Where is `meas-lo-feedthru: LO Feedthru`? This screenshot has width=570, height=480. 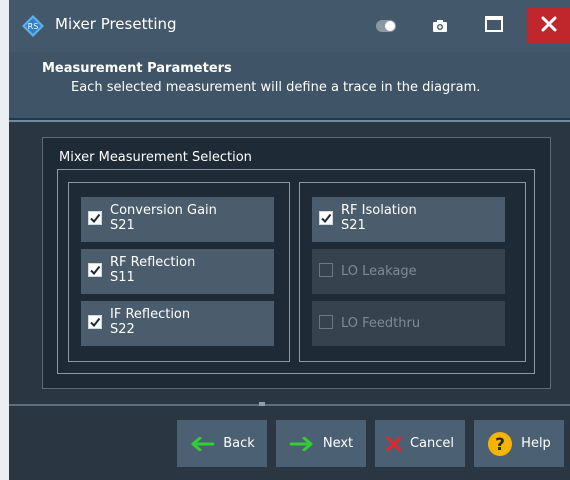
meas-lo-feedthru: LO Feedthru is located at coordinates (408, 323).